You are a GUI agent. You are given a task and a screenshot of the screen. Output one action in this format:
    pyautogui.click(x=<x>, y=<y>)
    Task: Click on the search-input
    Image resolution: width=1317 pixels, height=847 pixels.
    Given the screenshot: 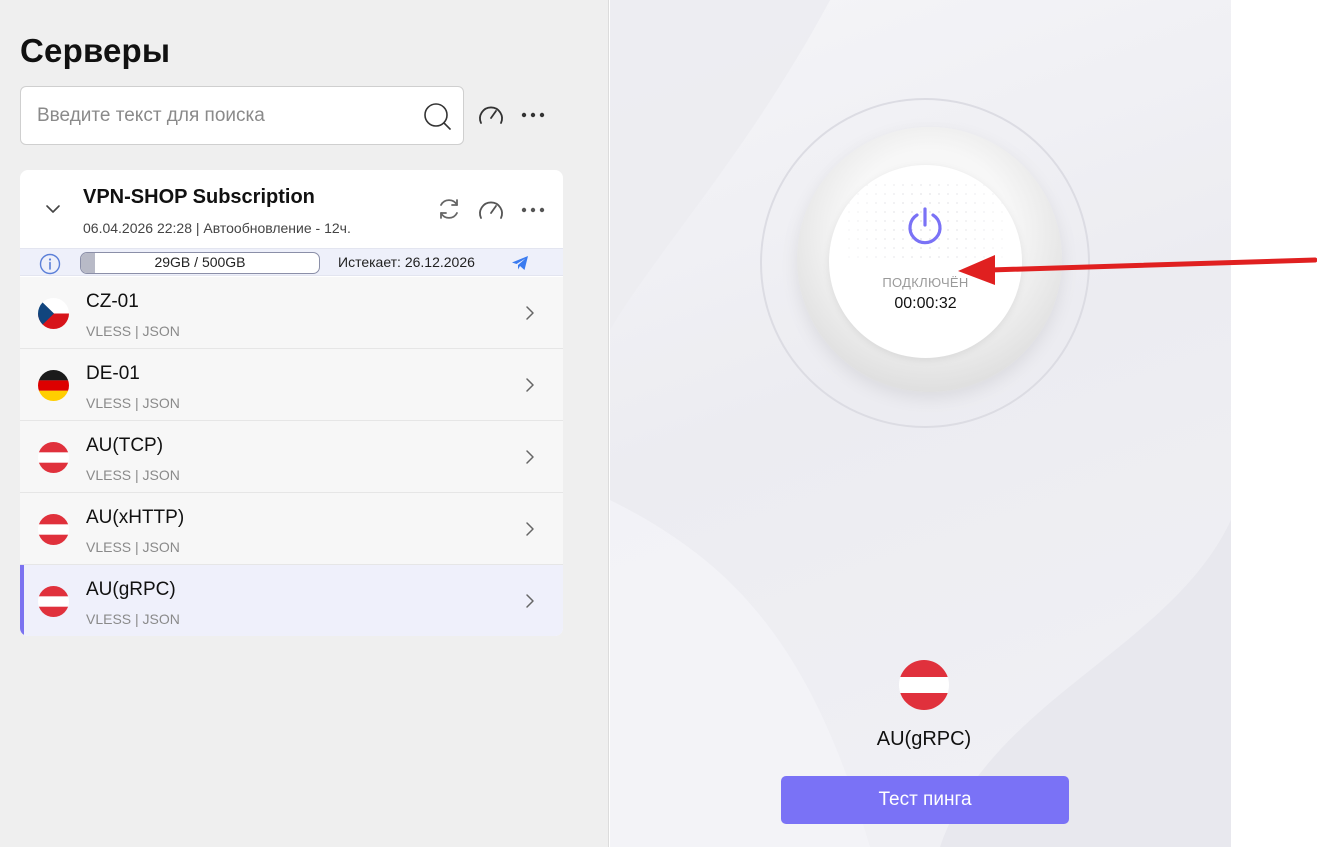 What is the action you would take?
    pyautogui.click(x=227, y=115)
    